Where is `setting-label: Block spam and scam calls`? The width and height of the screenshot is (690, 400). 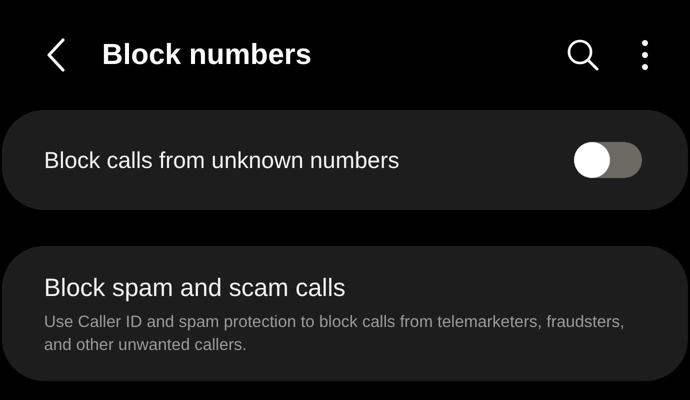 setting-label: Block spam and scam calls is located at coordinates (195, 288).